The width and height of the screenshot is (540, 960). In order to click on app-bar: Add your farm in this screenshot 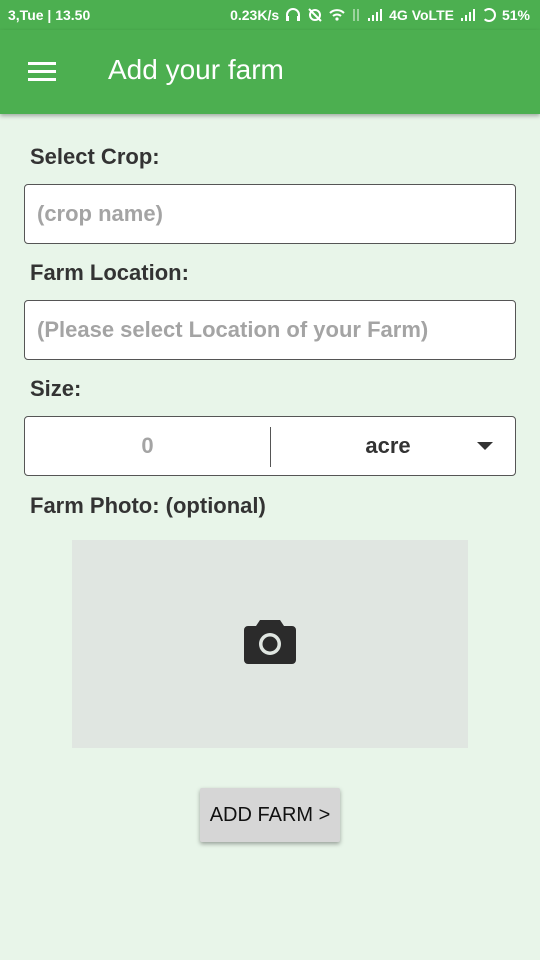, I will do `click(270, 72)`.